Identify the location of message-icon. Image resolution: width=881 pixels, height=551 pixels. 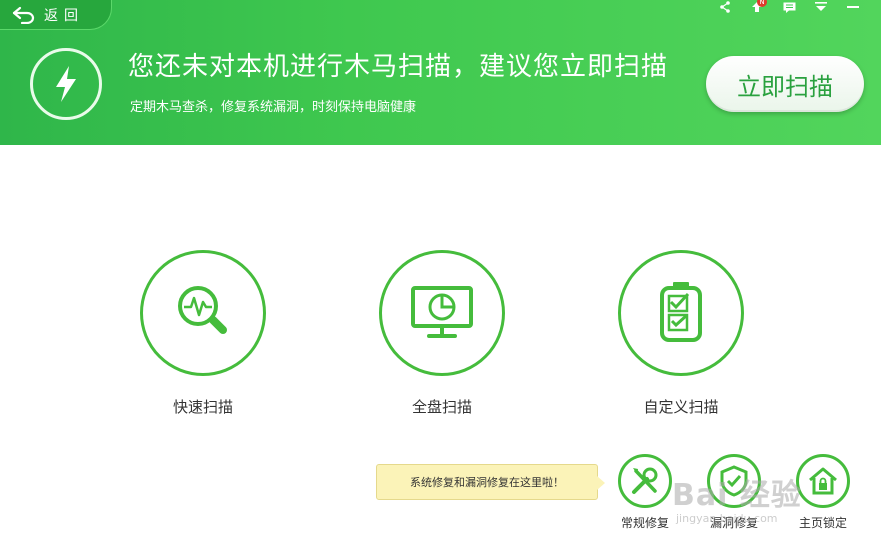
(789, 7).